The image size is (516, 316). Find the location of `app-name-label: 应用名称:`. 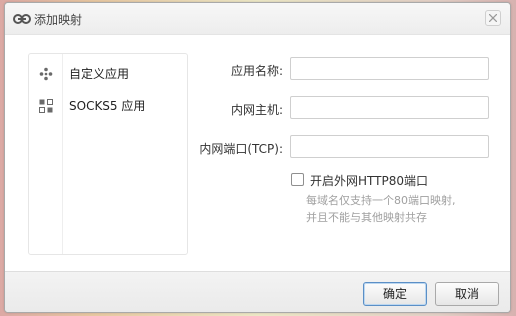

app-name-label: 应用名称: is located at coordinates (256, 71).